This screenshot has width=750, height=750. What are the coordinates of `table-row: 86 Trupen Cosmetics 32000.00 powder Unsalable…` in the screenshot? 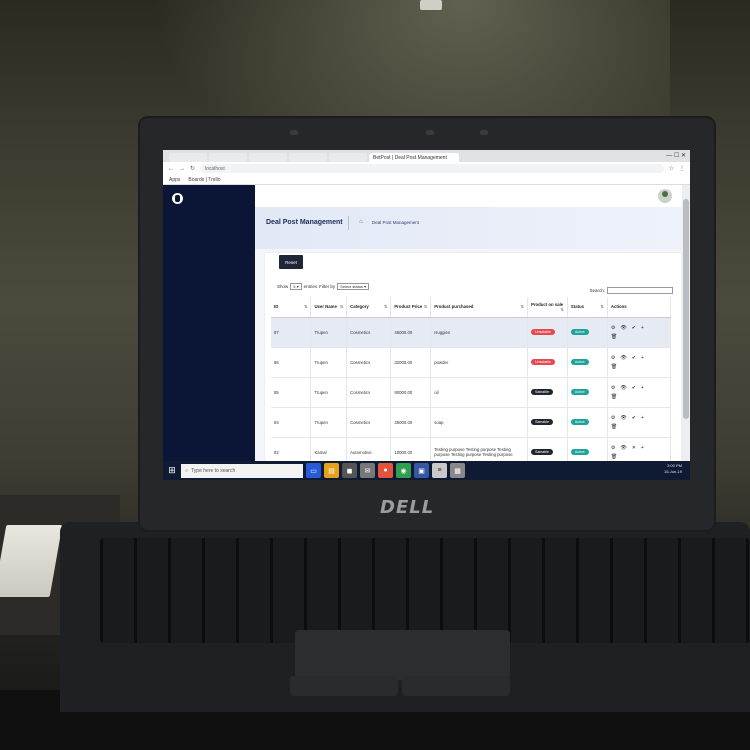 It's located at (471, 362).